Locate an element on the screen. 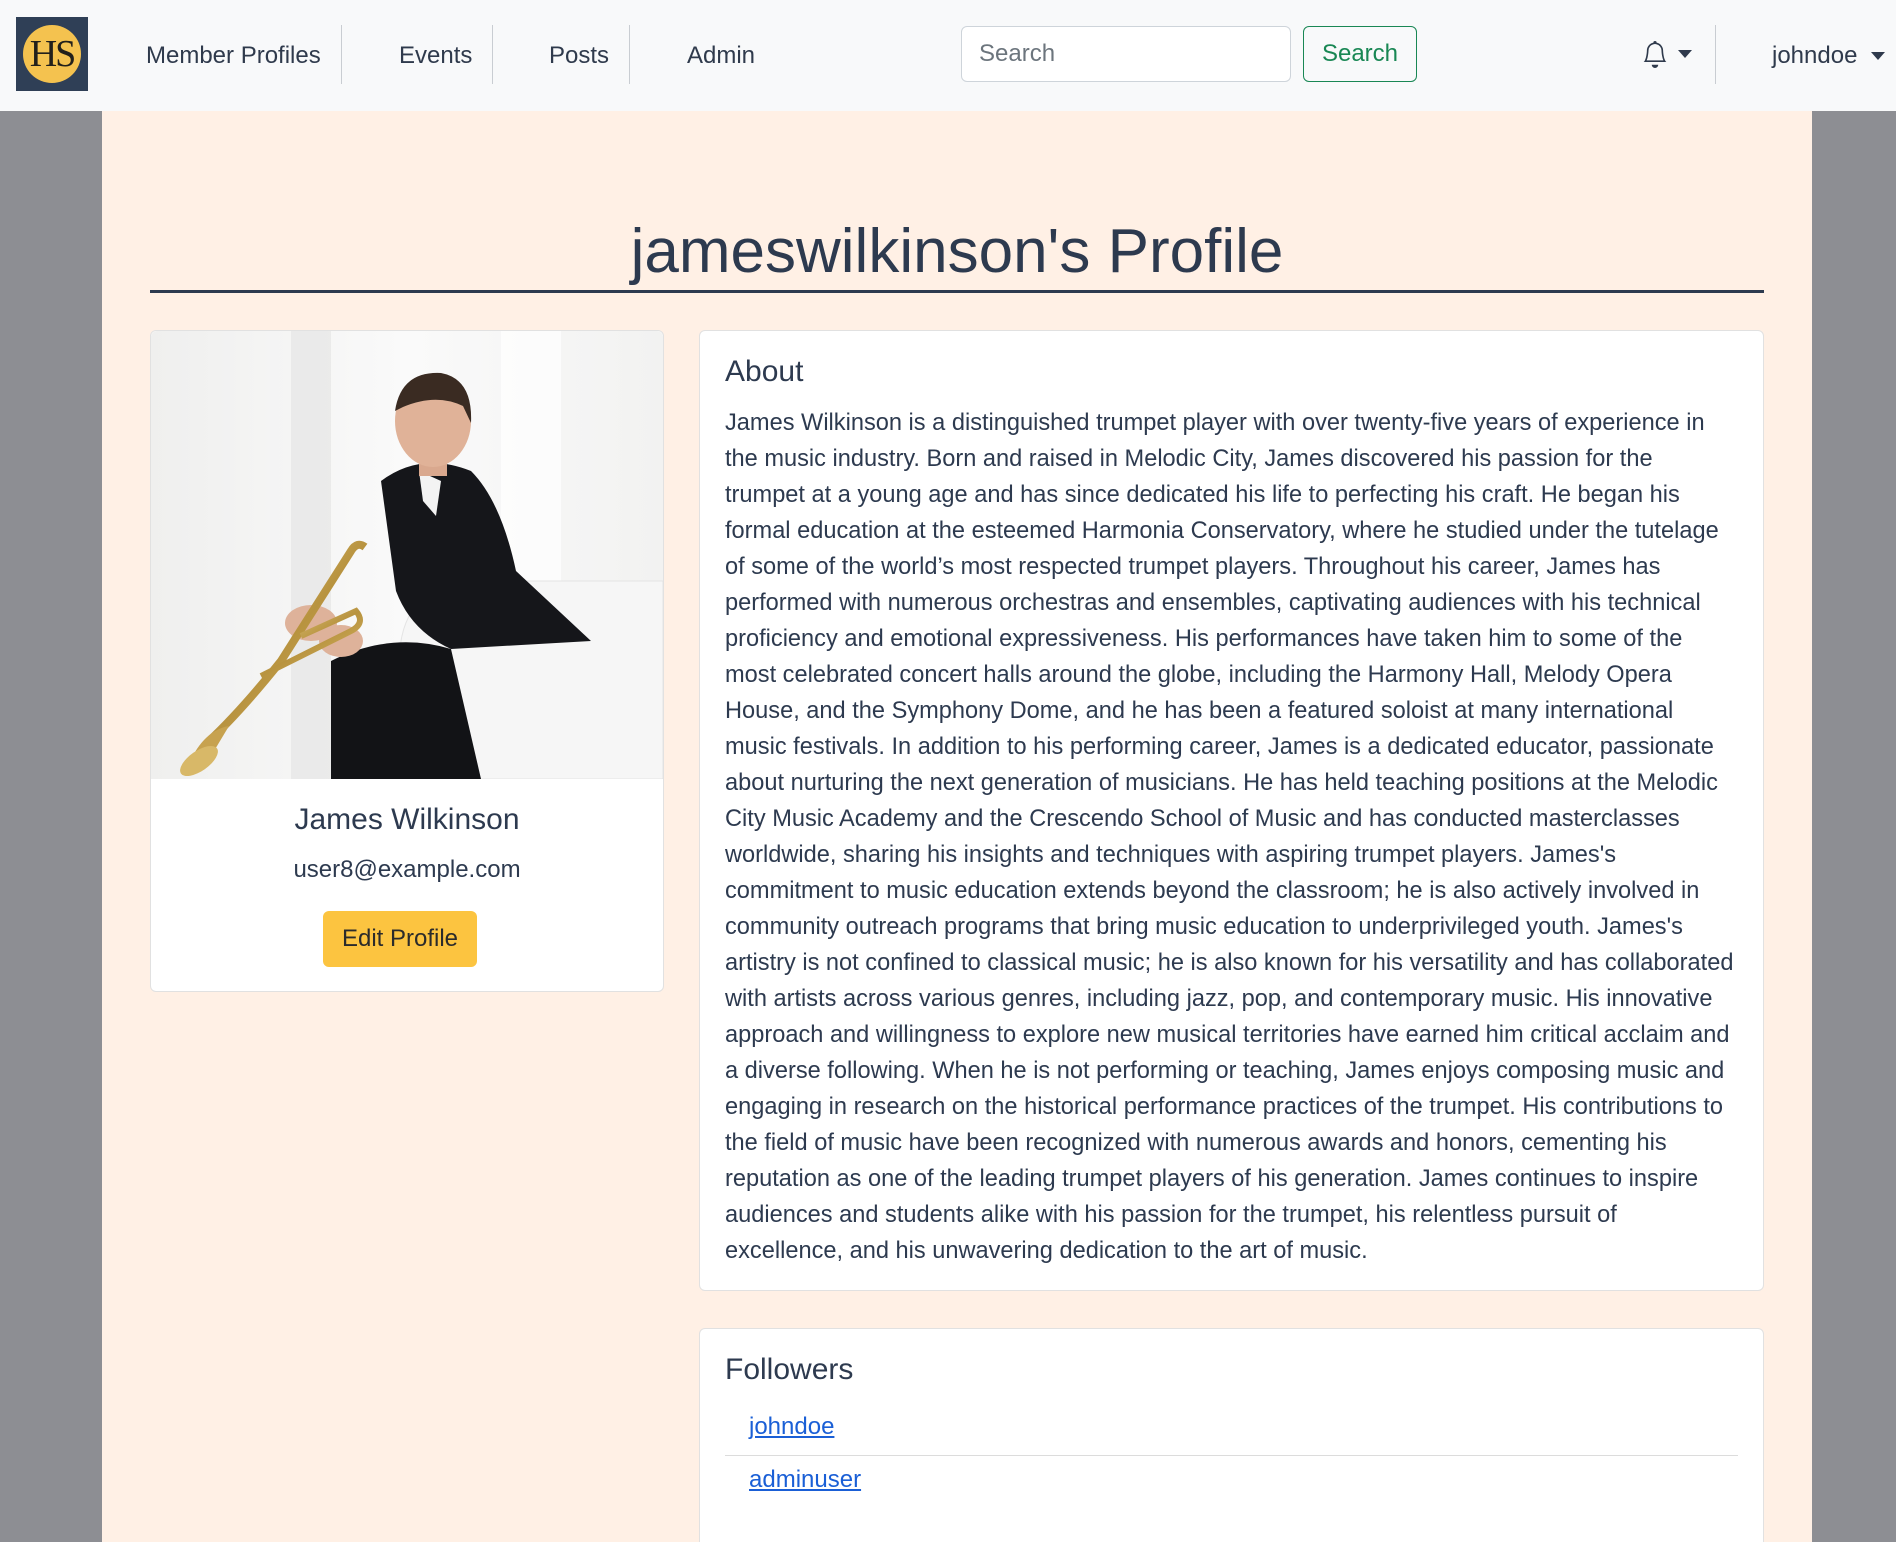 The image size is (1896, 1542). edit-profile-button: Edit Profile is located at coordinates (400, 939).